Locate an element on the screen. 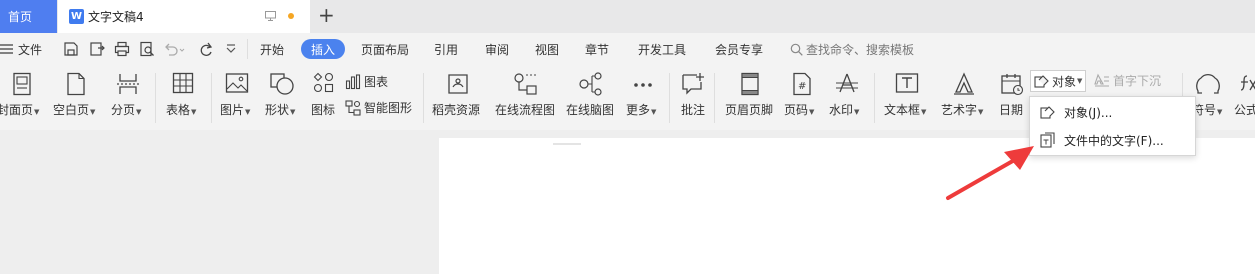  monitor-icon is located at coordinates (270, 16).